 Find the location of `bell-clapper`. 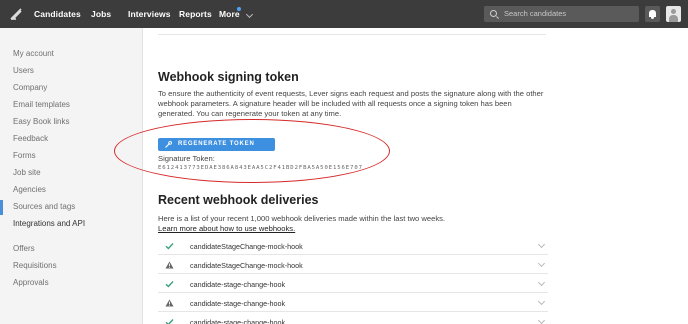

bell-clapper is located at coordinates (652, 18).